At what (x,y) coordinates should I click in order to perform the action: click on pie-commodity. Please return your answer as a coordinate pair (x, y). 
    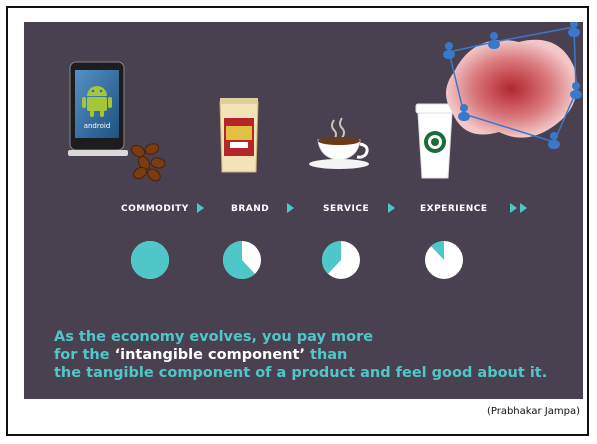
    Looking at the image, I should click on (150, 260).